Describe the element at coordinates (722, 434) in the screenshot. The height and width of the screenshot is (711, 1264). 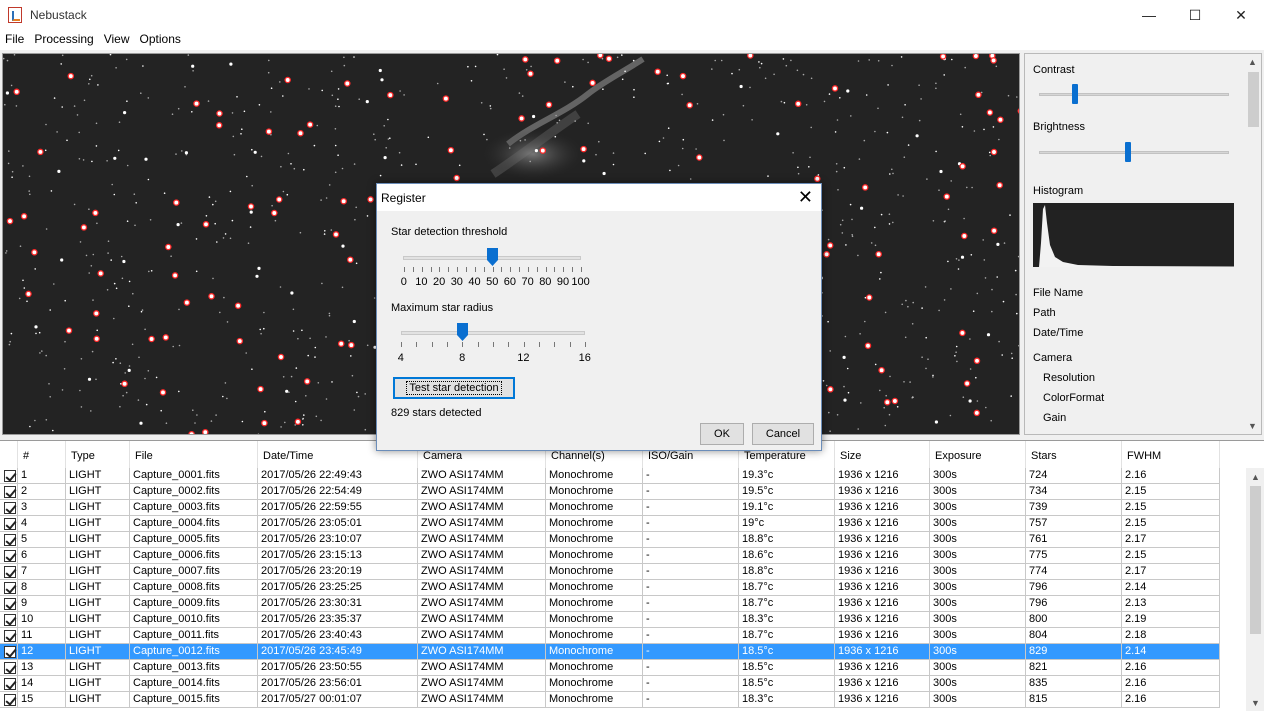
I see `ok-button: OK` at that location.